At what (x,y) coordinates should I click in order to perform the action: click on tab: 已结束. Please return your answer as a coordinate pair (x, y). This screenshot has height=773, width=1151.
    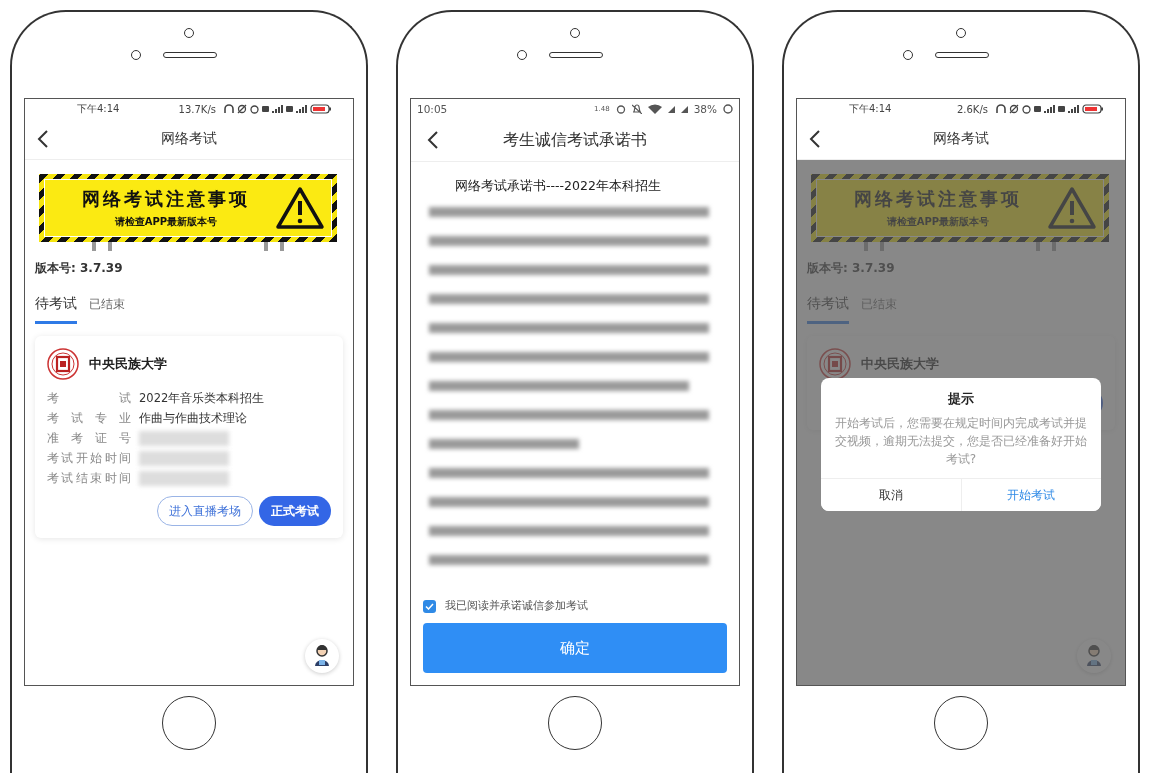
    Looking at the image, I should click on (107, 310).